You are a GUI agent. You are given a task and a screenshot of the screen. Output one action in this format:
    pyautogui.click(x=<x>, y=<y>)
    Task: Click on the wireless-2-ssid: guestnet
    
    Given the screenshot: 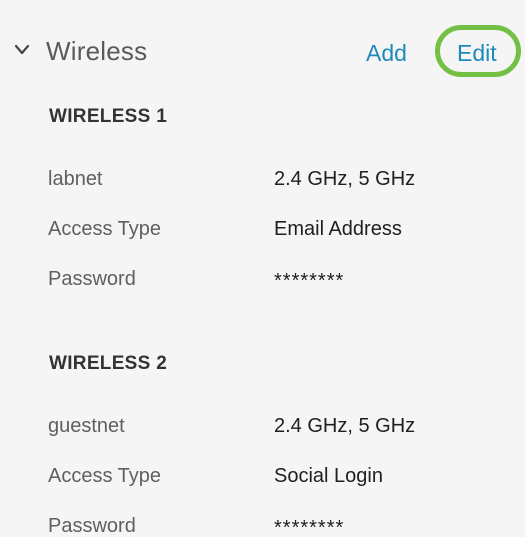 What is the action you would take?
    pyautogui.click(x=86, y=426)
    